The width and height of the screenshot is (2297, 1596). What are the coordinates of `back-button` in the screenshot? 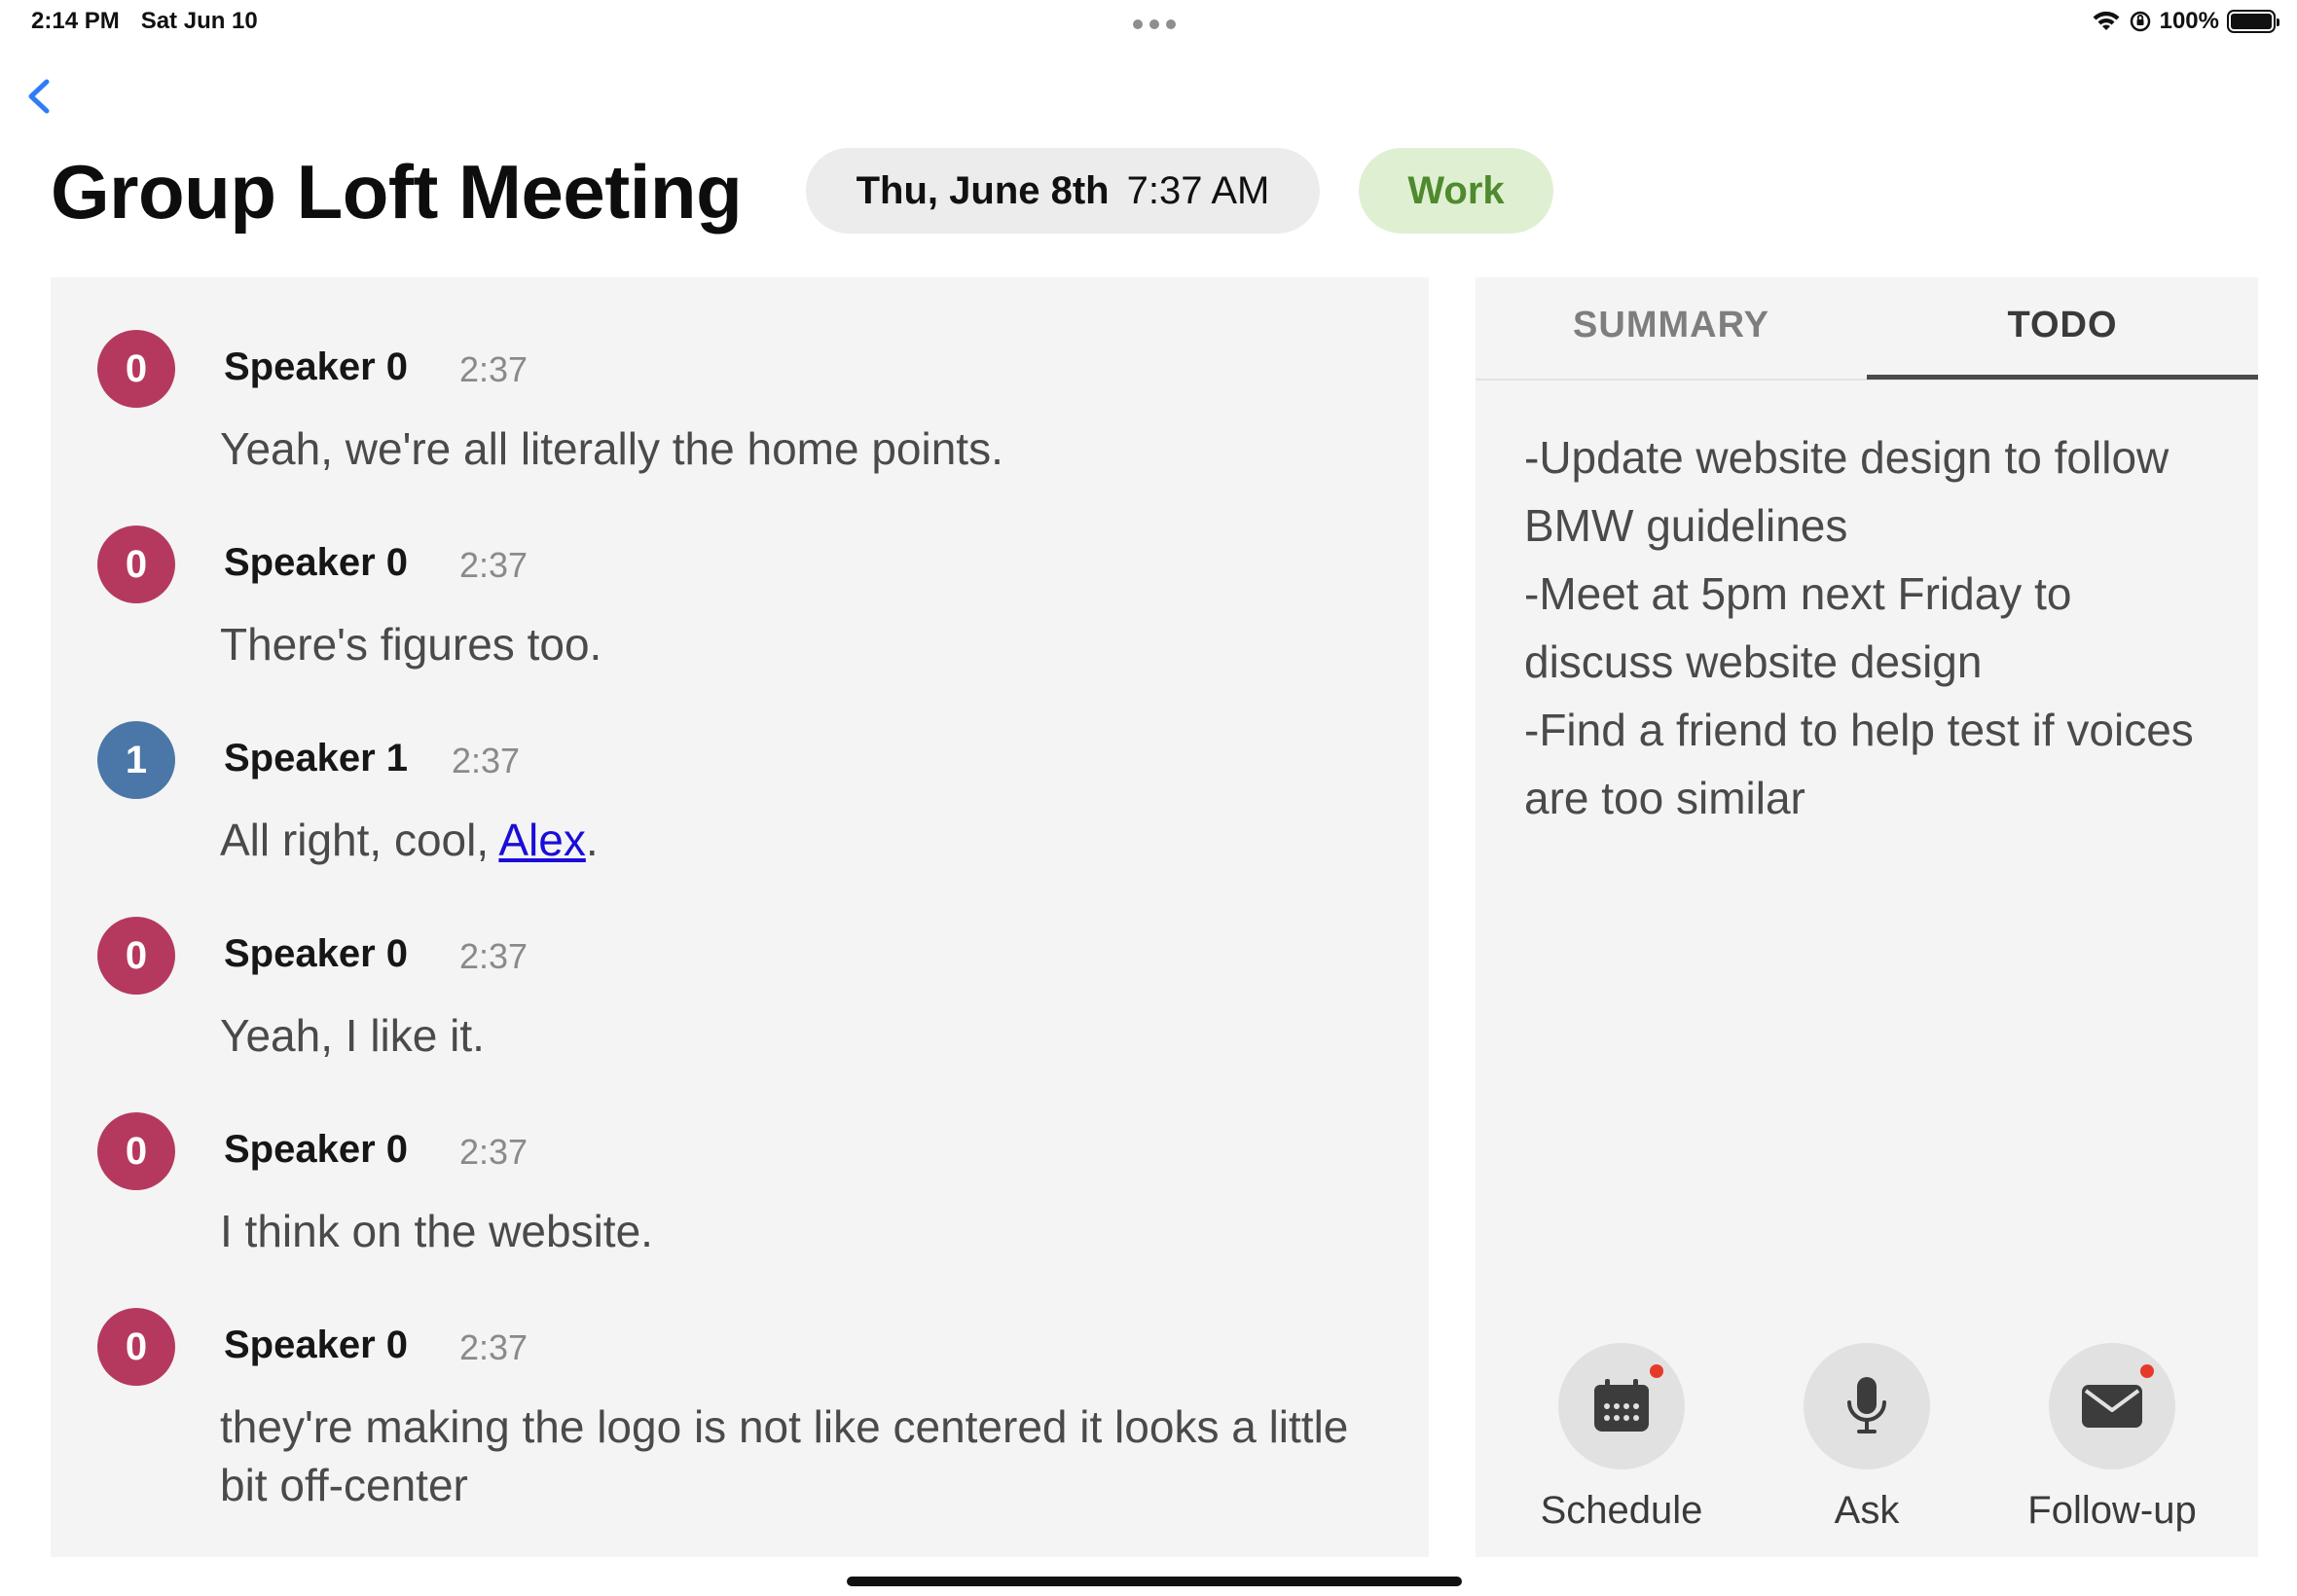 It's located at (38, 97).